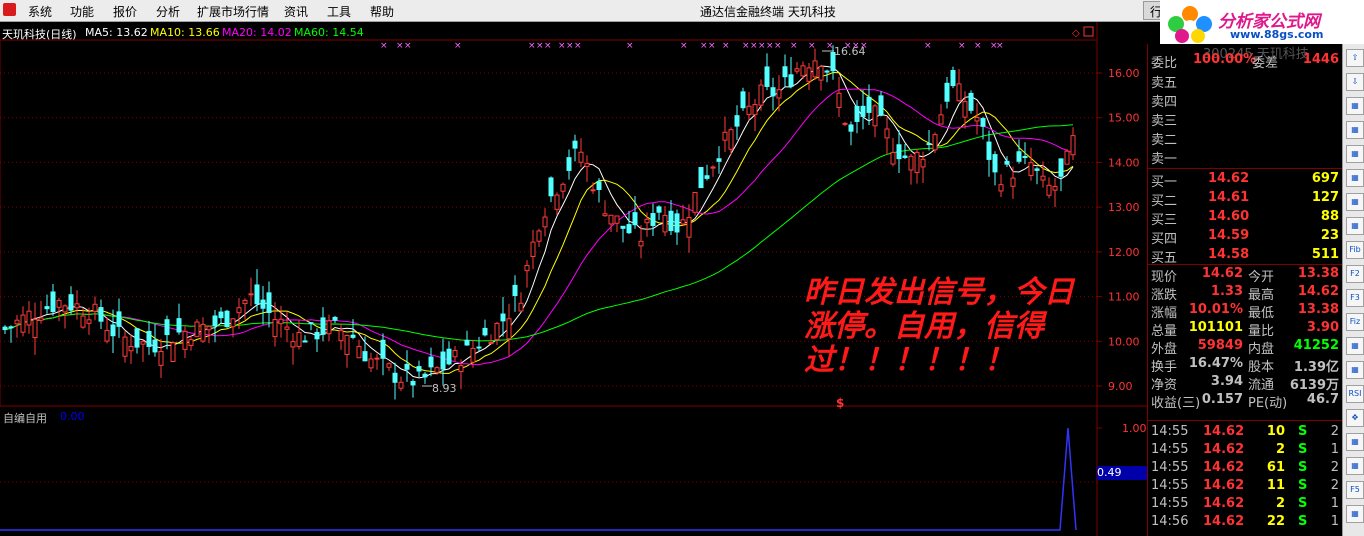 The image size is (1364, 536). Describe the element at coordinates (1355, 442) in the screenshot. I see `bars2-icon: ▦` at that location.